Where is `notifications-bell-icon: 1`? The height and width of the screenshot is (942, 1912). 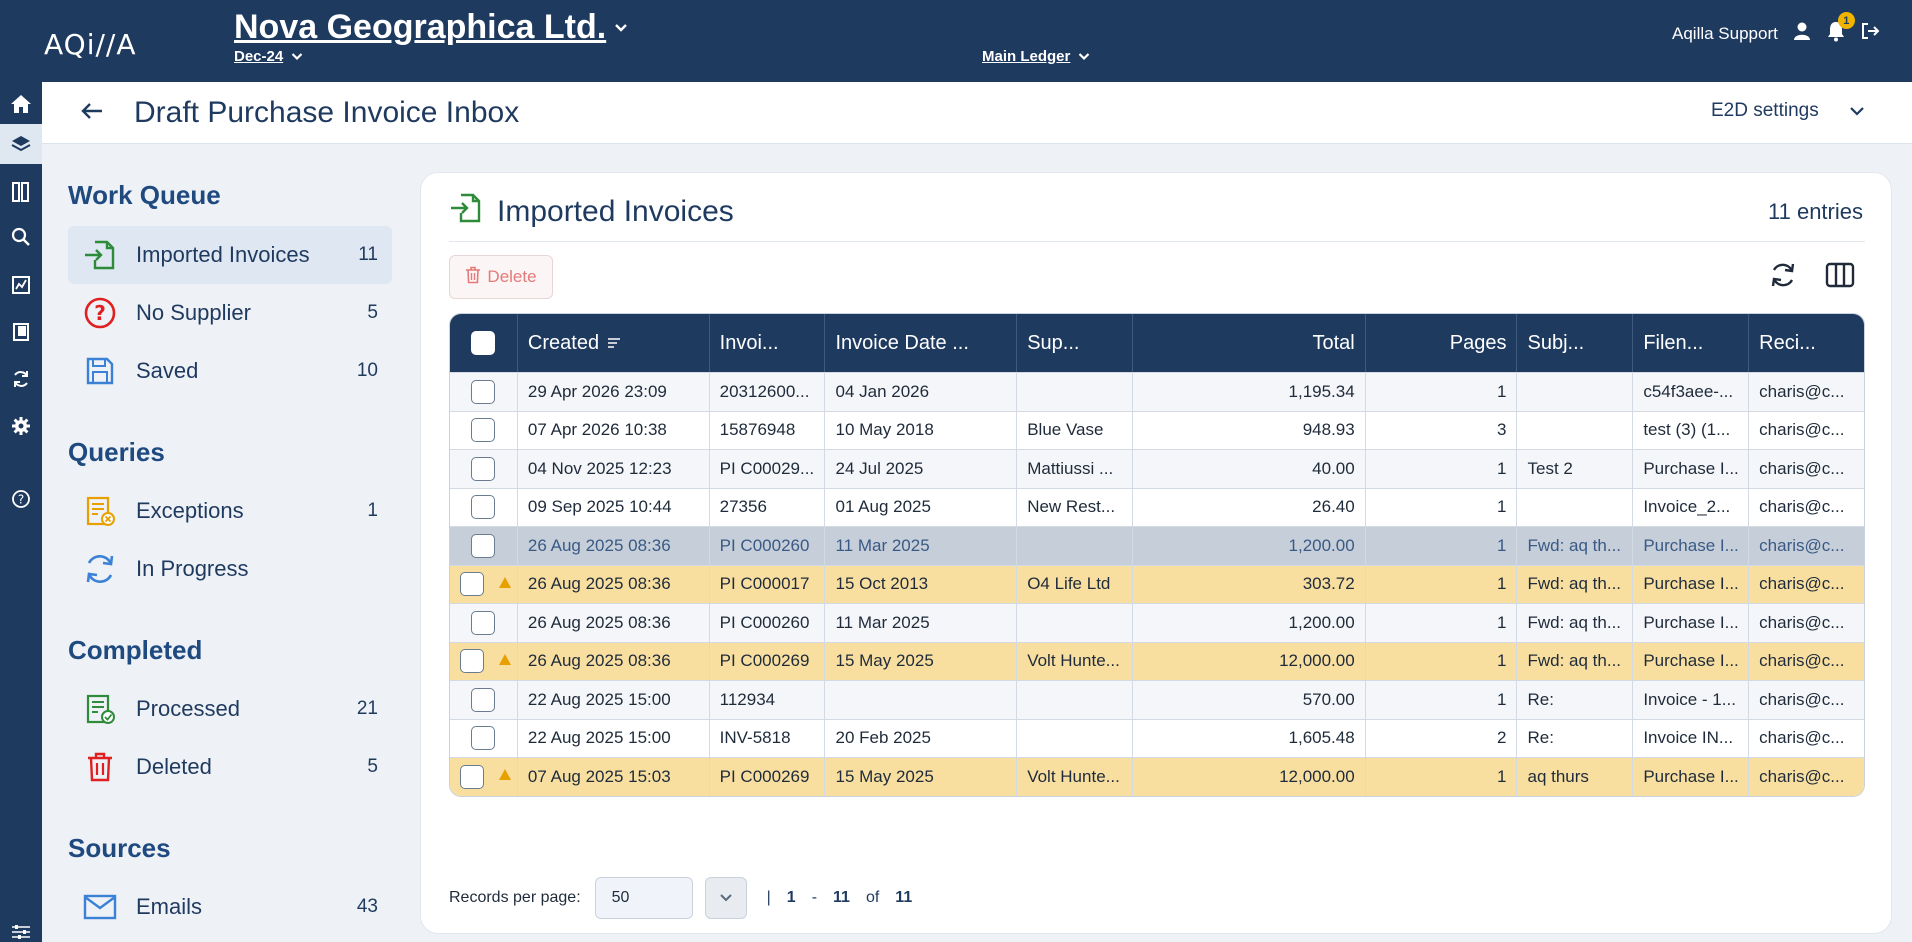
notifications-bell-icon: 1 is located at coordinates (1840, 29).